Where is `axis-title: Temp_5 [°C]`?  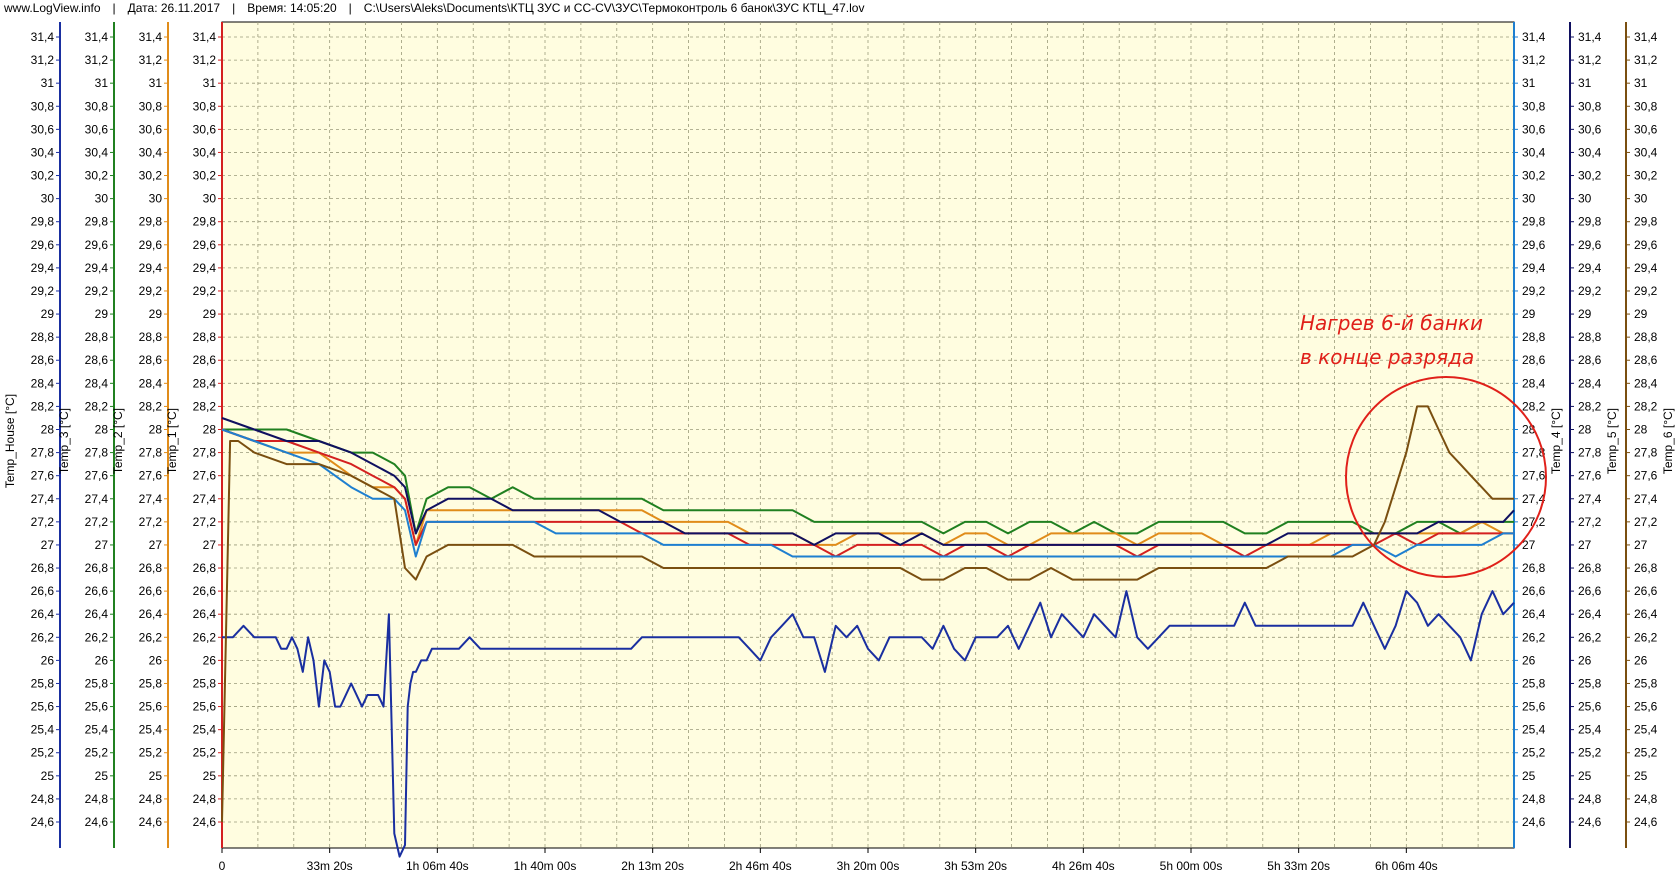 axis-title: Temp_5 [°C] is located at coordinates (1612, 441).